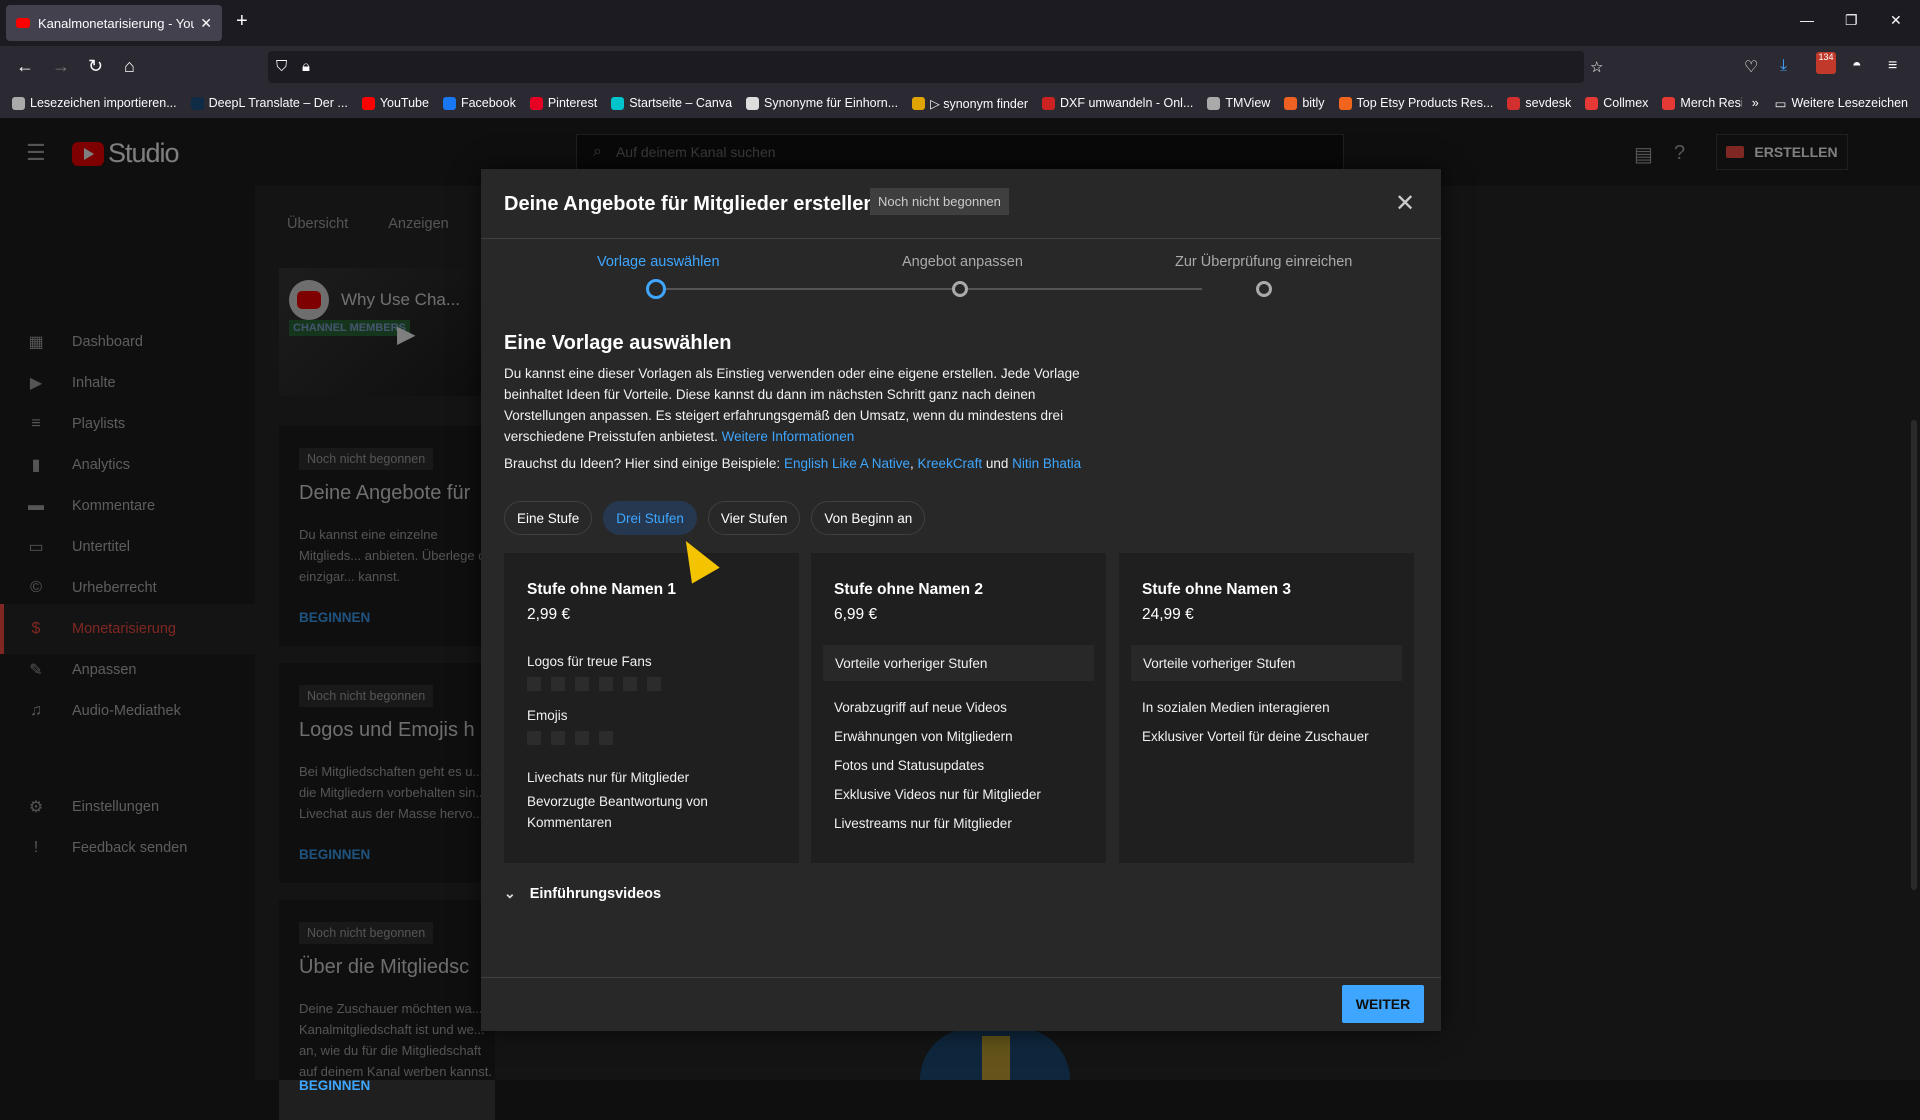 Image resolution: width=1920 pixels, height=1120 pixels. Describe the element at coordinates (1626, 103) in the screenshot. I see `bookmark-label: Collmex` at that location.